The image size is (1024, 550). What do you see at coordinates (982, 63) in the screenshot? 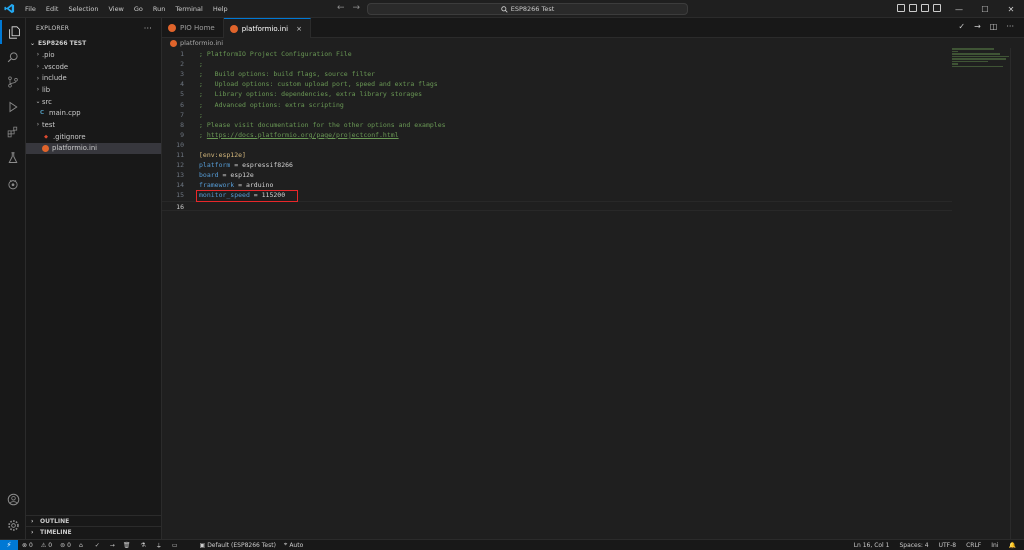
I see `minimap` at bounding box center [982, 63].